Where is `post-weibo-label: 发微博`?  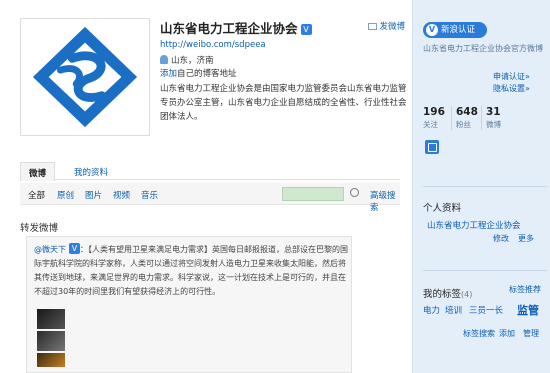 post-weibo-label: 发微博 is located at coordinates (392, 27).